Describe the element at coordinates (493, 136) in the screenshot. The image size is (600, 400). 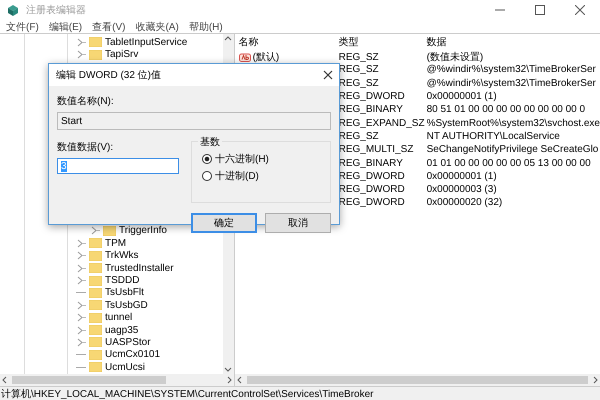
I see `value-data: NT AUTHORITY\LocalService` at that location.